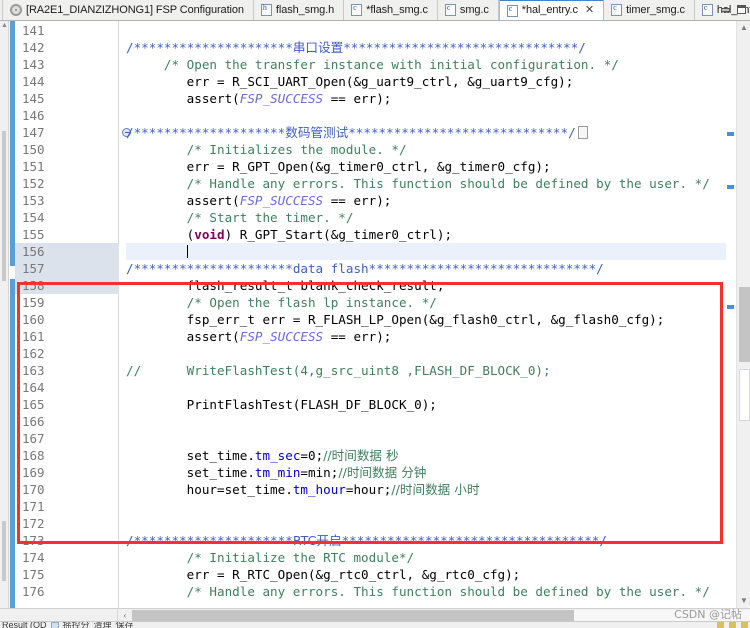  What do you see at coordinates (426, 149) in the screenshot?
I see `code-line: /* Initializes the module. */` at bounding box center [426, 149].